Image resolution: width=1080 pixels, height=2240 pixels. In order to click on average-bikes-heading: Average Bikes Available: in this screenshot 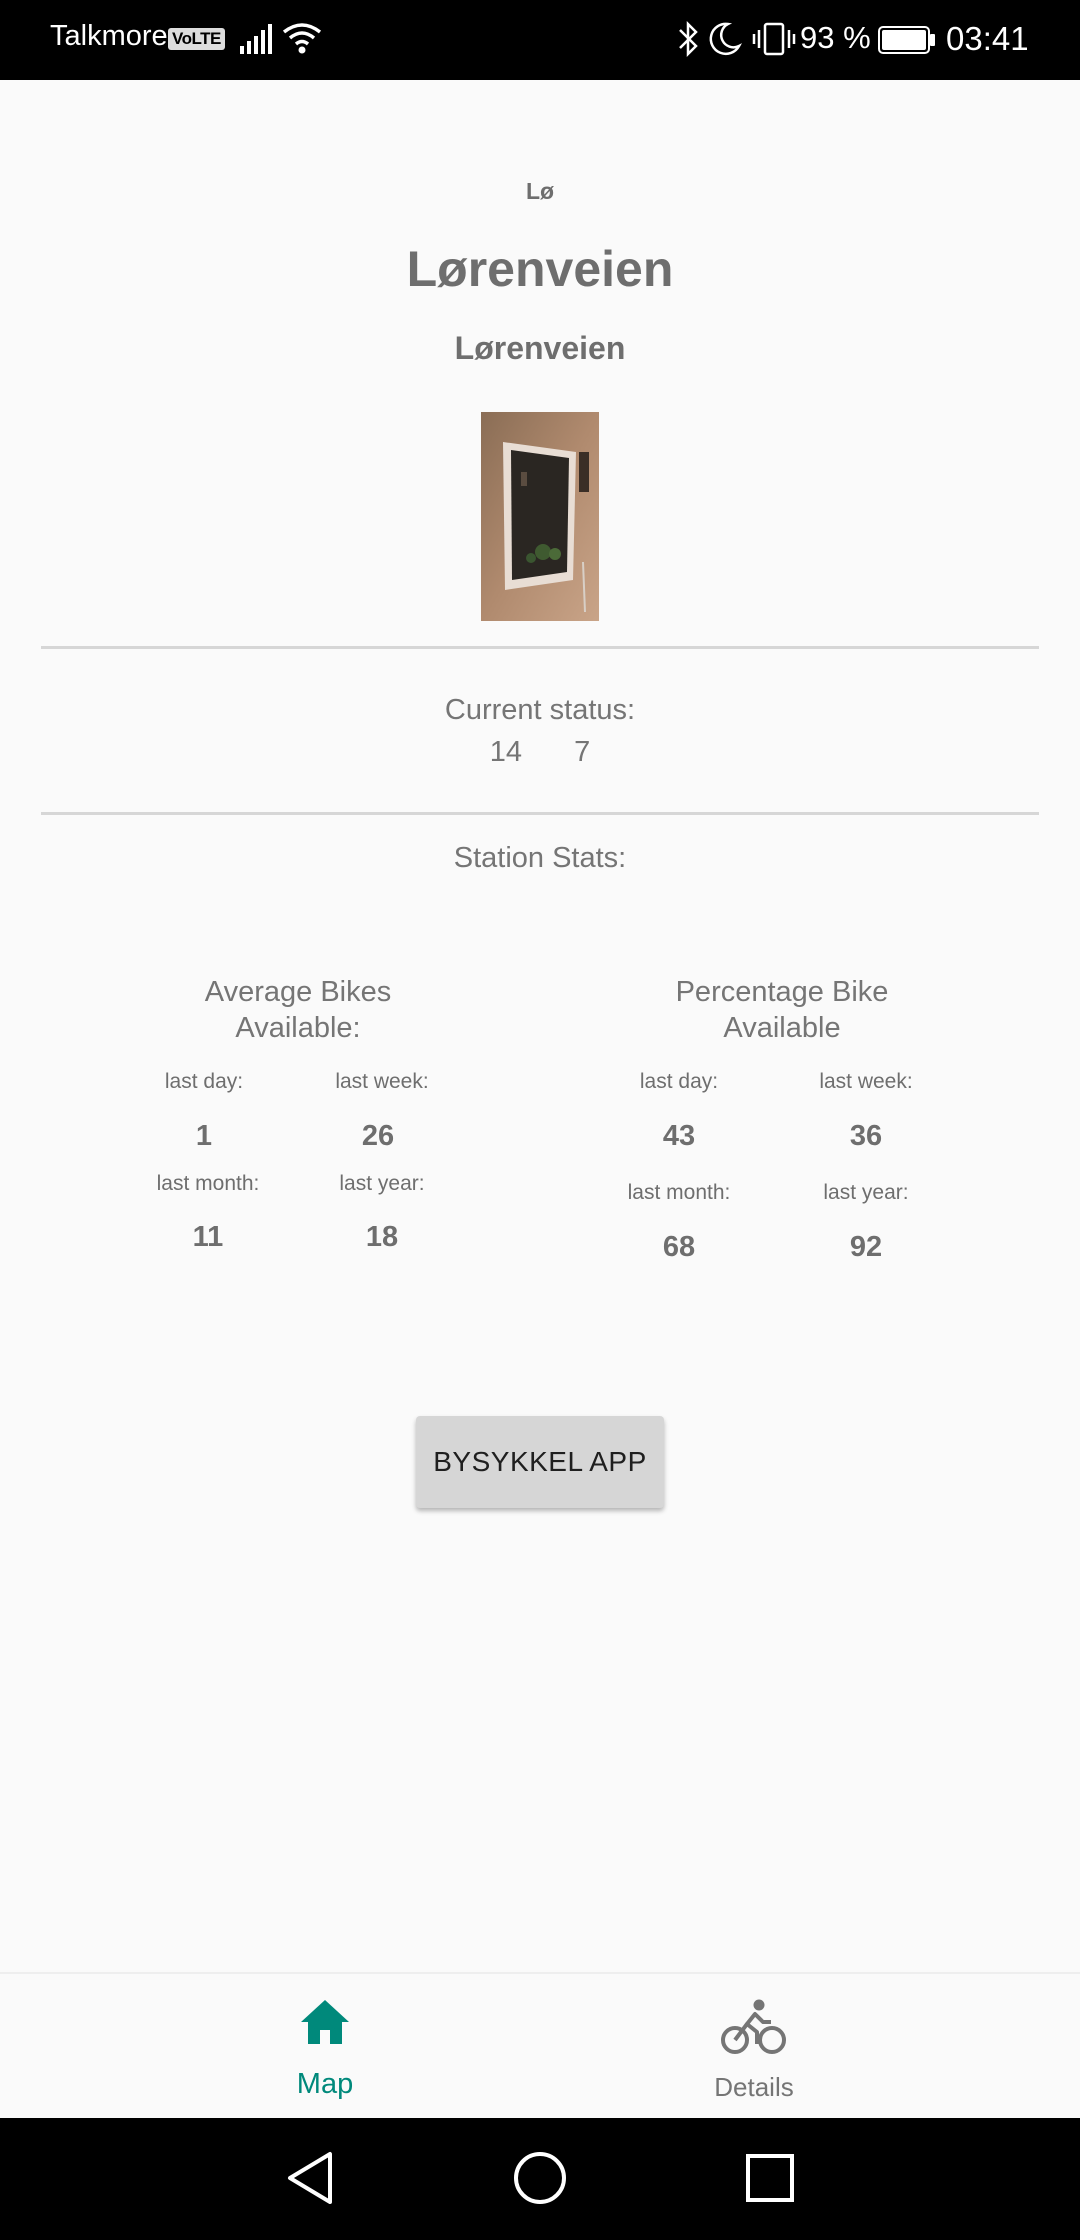, I will do `click(298, 1010)`.